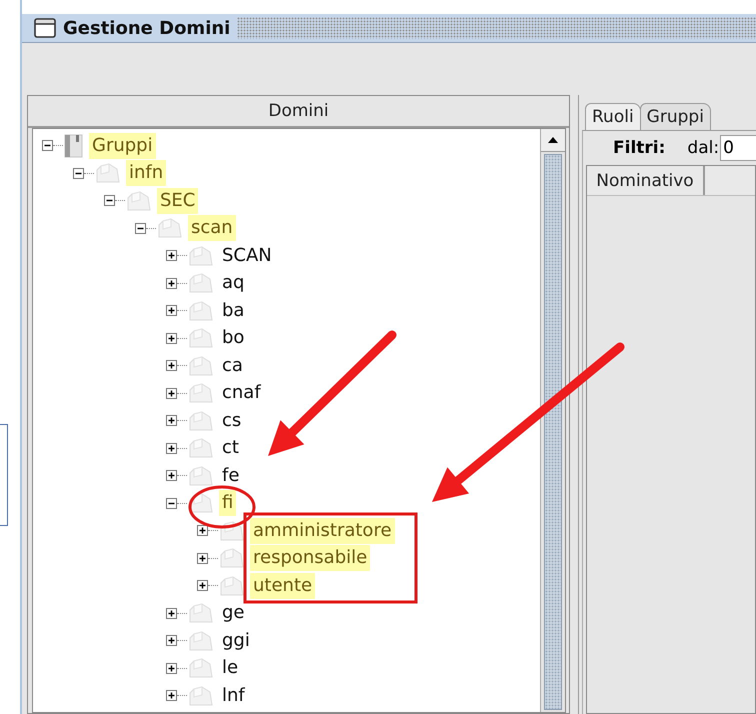 The image size is (756, 714). What do you see at coordinates (738, 148) in the screenshot?
I see `from-date-field: 0` at bounding box center [738, 148].